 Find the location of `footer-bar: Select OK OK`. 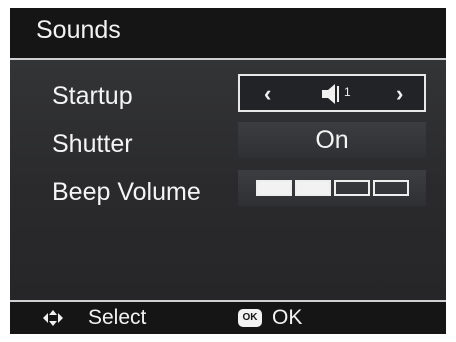

footer-bar: Select OK OK is located at coordinates (228, 318).